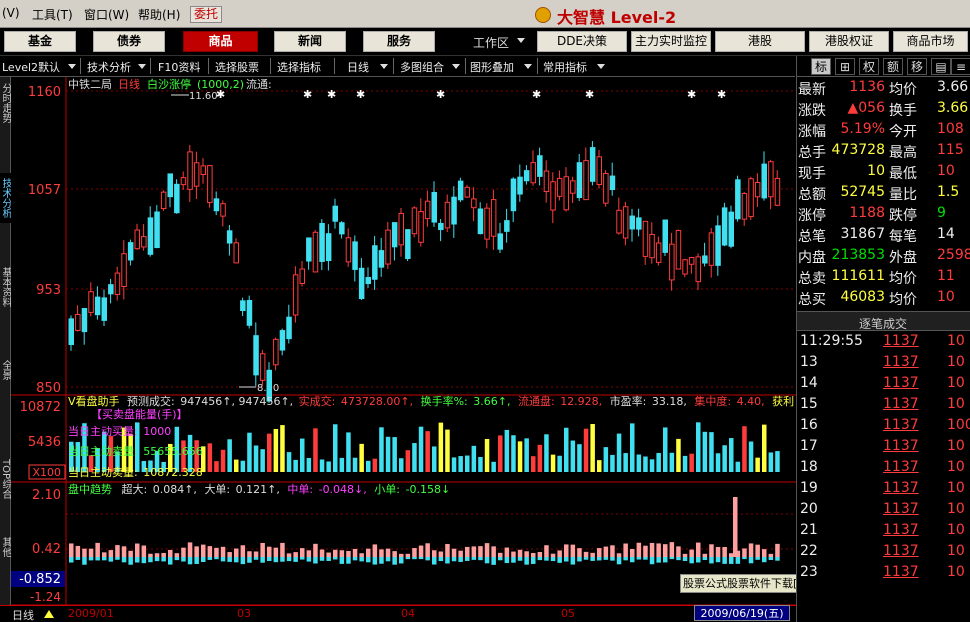 Image resolution: width=970 pixels, height=622 pixels. What do you see at coordinates (883, 469) in the screenshot?
I see `tick-row: 18 1137 10` at bounding box center [883, 469].